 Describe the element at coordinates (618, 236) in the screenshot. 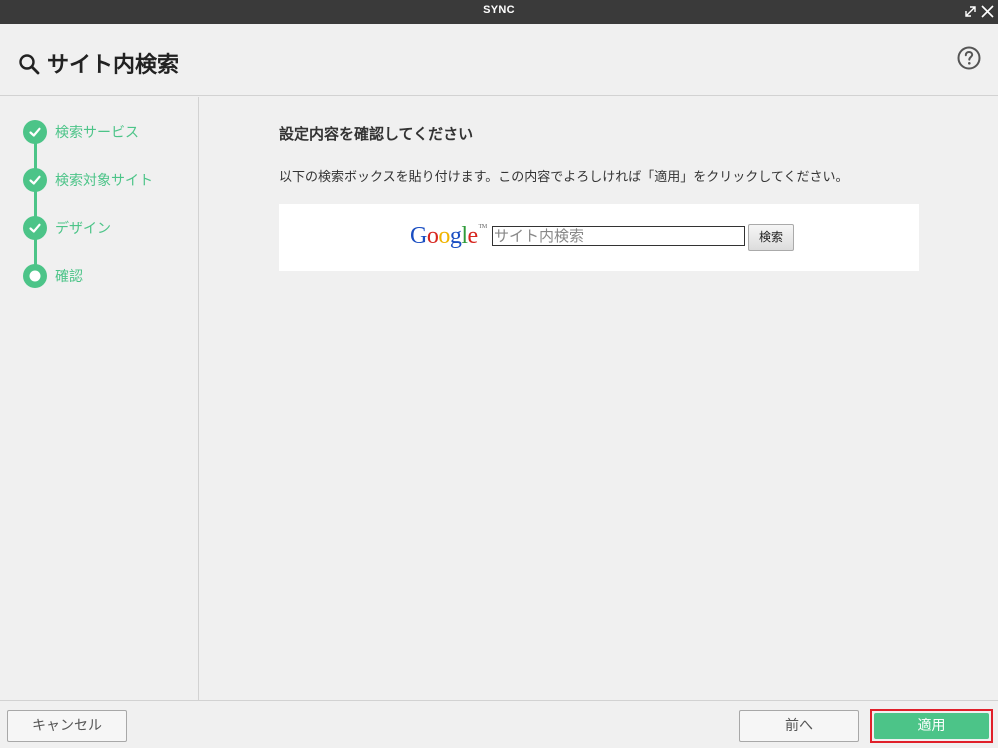

I see `site-search-input: サイト内検索` at that location.